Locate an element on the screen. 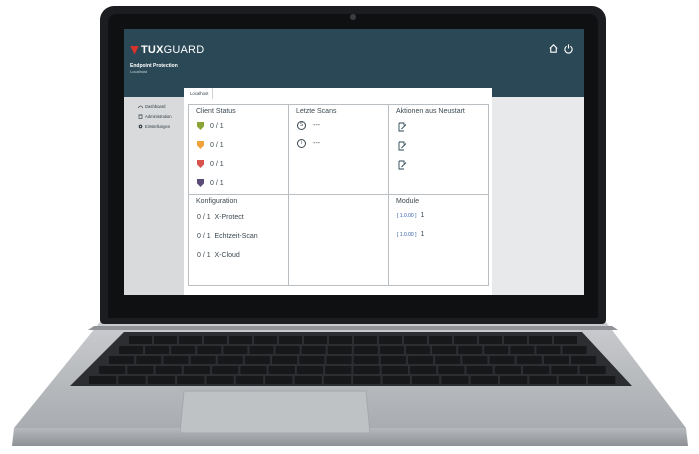 The height and width of the screenshot is (454, 699). shield-green-icon is located at coordinates (200, 126).